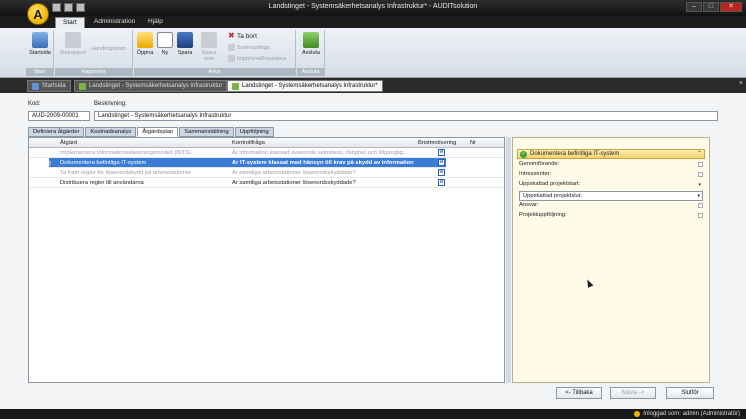  Describe the element at coordinates (373, 414) in the screenshot. I see `status-bar: Inloggad som: admin (Administratör)` at that location.